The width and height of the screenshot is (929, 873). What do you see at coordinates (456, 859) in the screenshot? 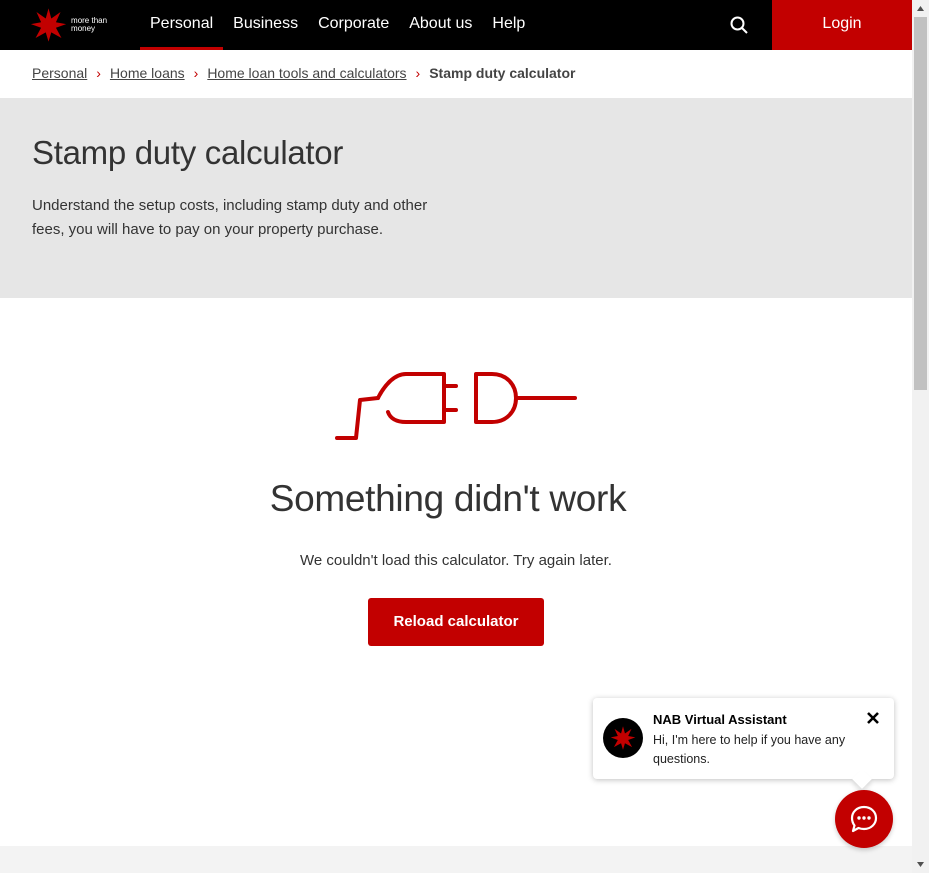
I see `footer-strip` at bounding box center [456, 859].